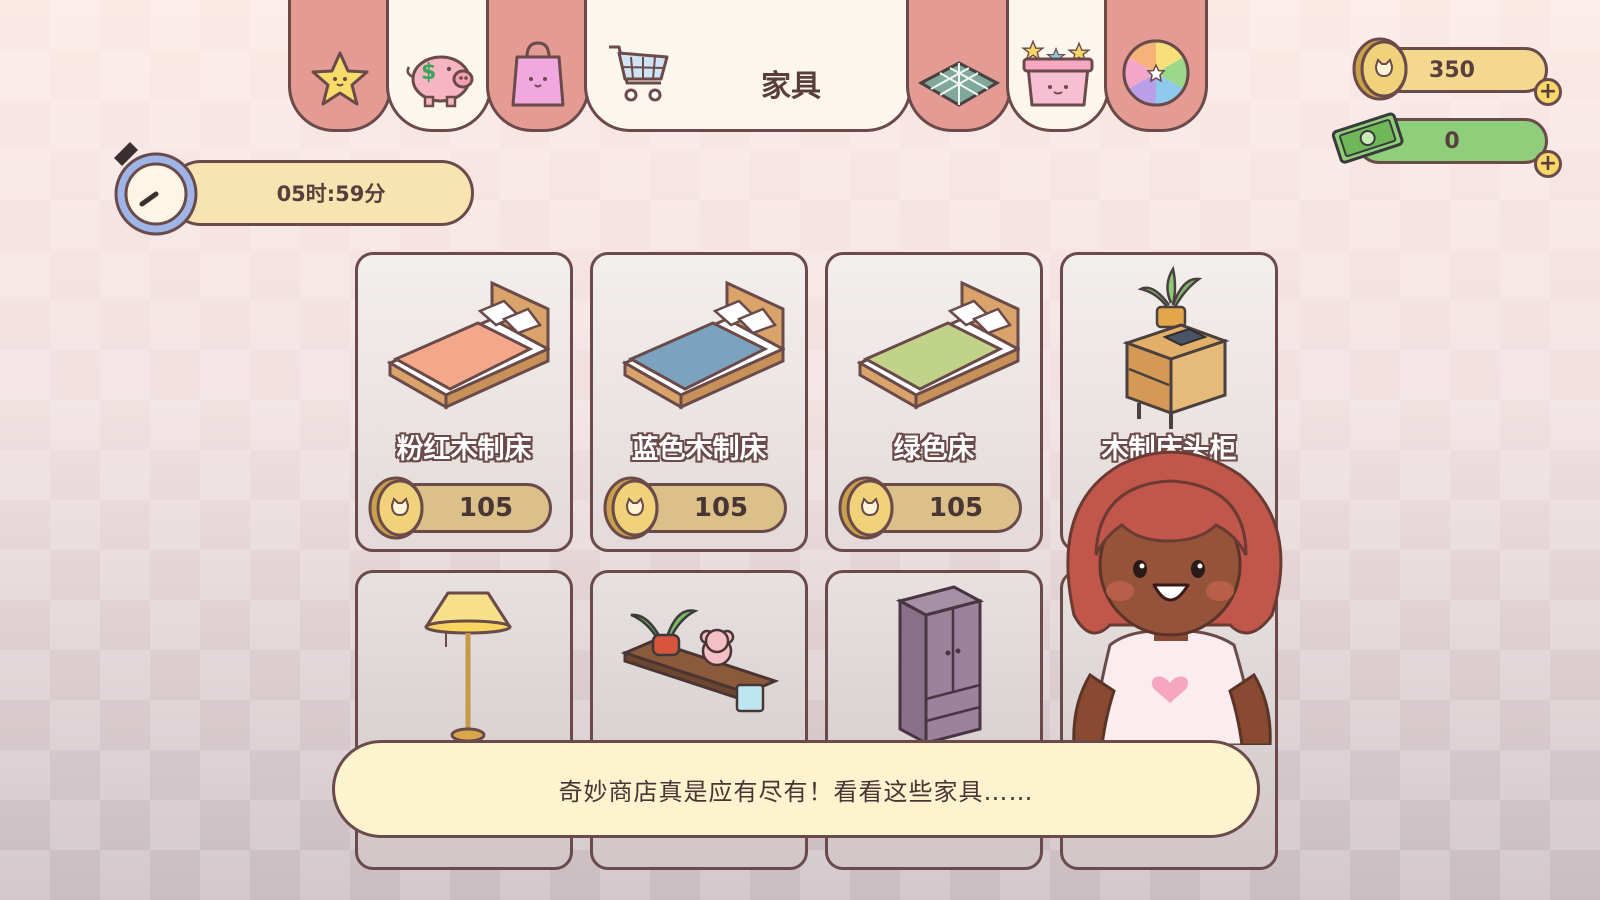 The height and width of the screenshot is (900, 1600). What do you see at coordinates (1452, 70) in the screenshot?
I see `coin-balance-value: 350` at bounding box center [1452, 70].